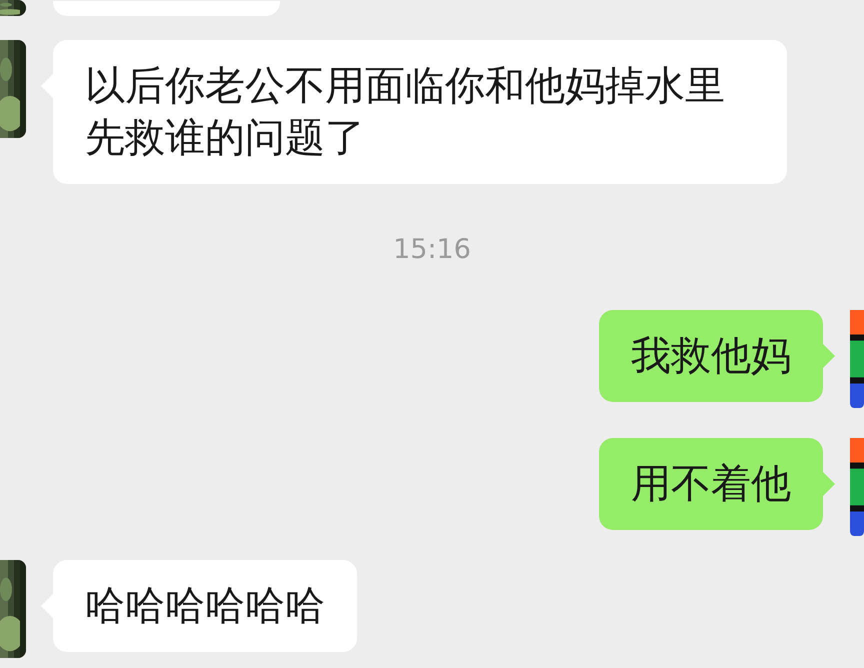  Describe the element at coordinates (432, 249) in the screenshot. I see `timestamp: 15:16` at that location.